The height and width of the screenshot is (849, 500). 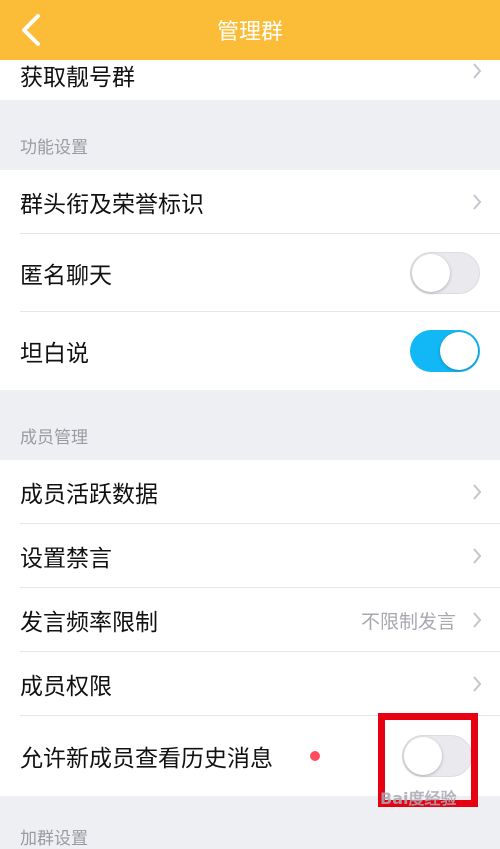 What do you see at coordinates (250, 351) in the screenshot?
I see `row-truth-talk: 坦白说` at bounding box center [250, 351].